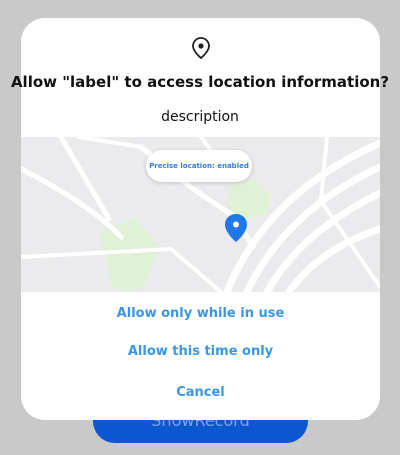 The height and width of the screenshot is (455, 400). What do you see at coordinates (200, 351) in the screenshot?
I see `allow-this-time-button: Allow this time only` at bounding box center [200, 351].